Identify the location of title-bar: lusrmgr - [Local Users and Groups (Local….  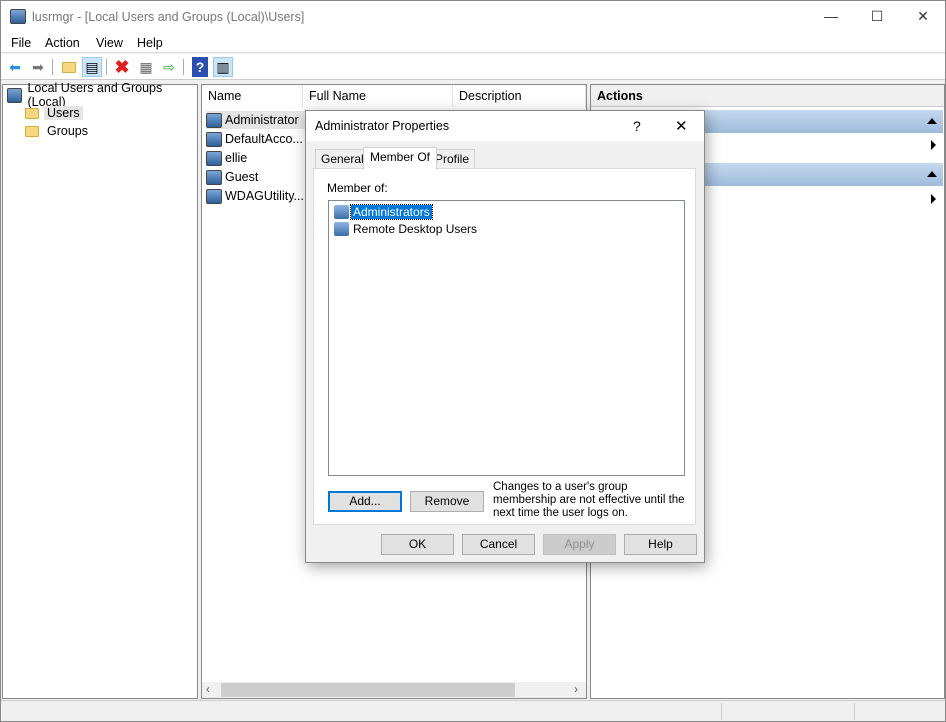
(473, 17).